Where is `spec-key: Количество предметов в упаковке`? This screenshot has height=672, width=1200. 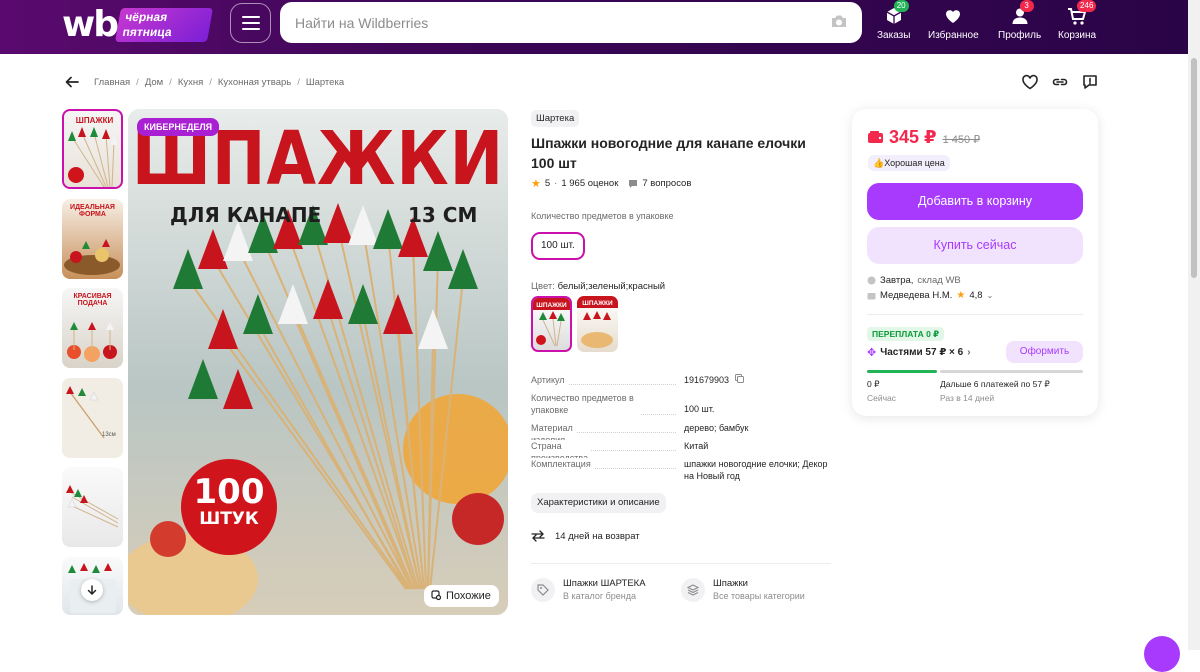 spec-key: Количество предметов в упаковке is located at coordinates (586, 404).